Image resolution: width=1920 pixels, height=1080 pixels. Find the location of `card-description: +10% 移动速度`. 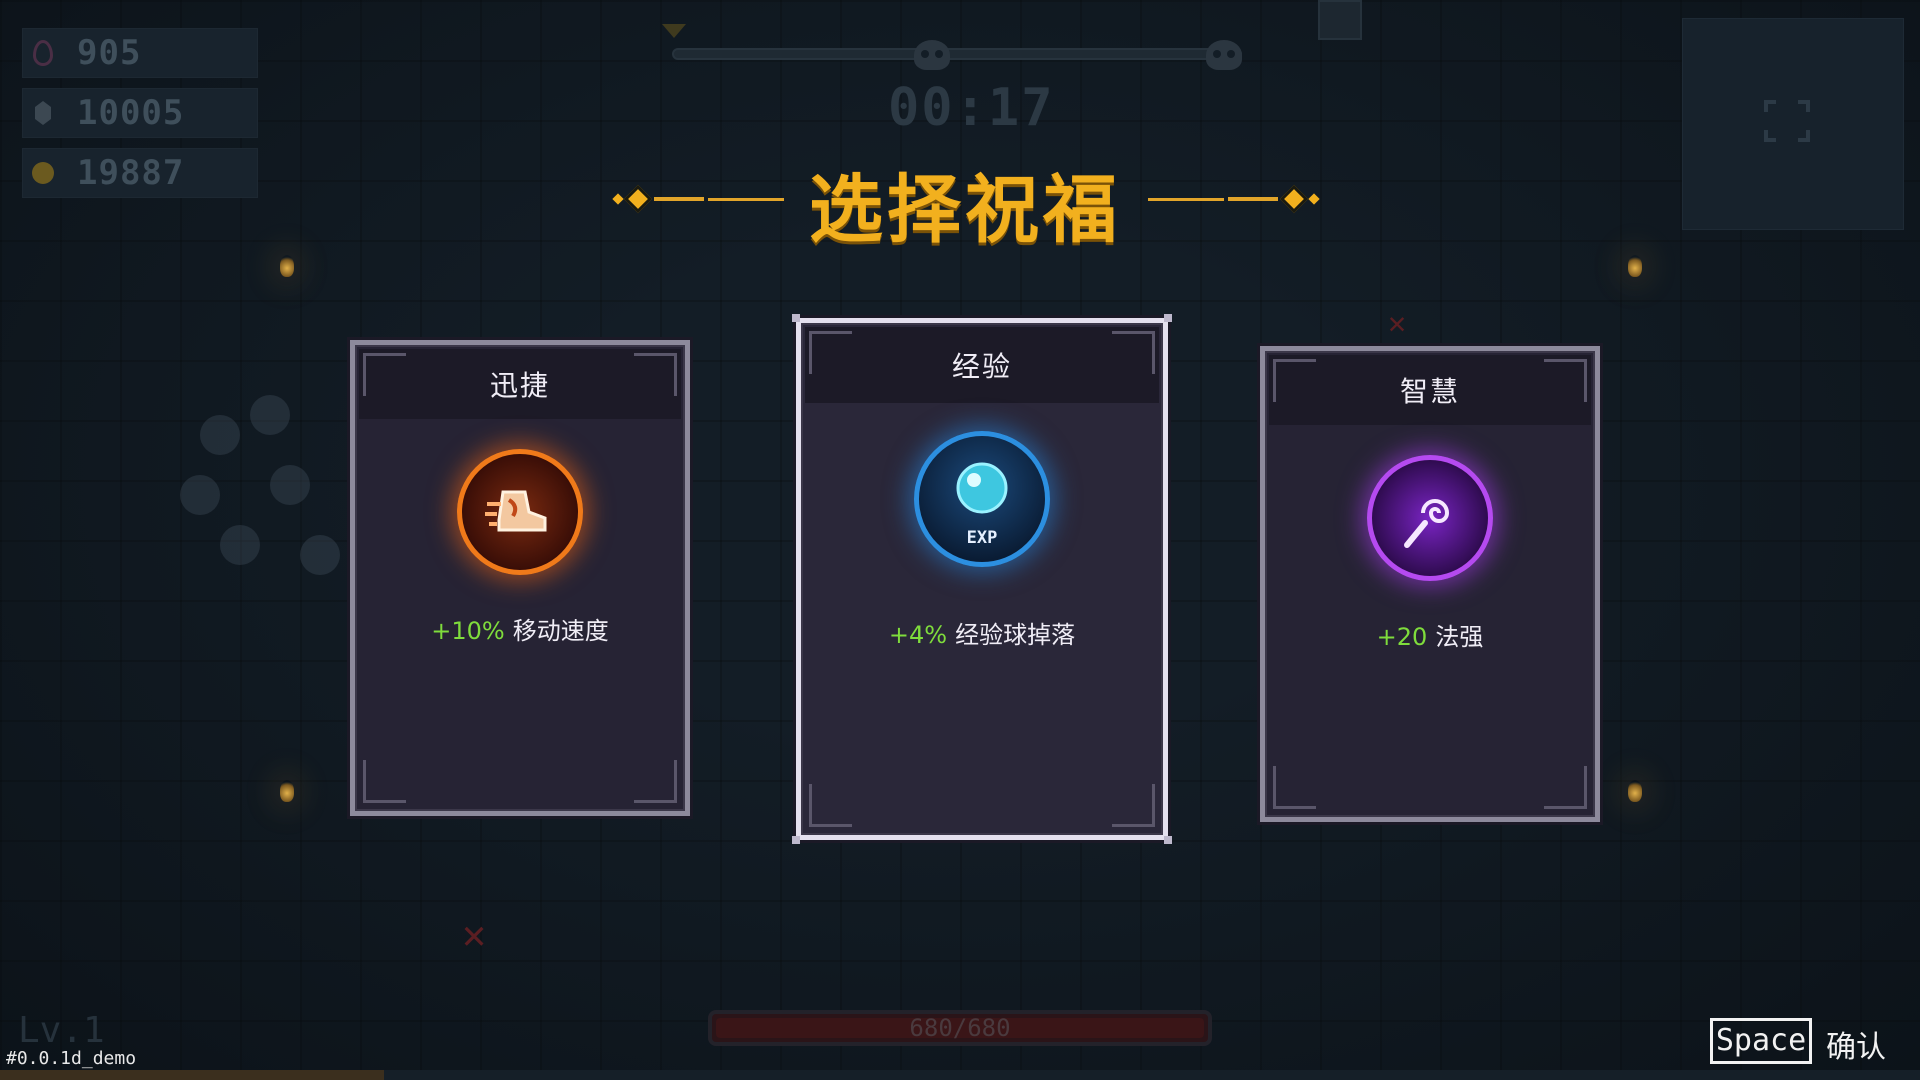

card-description: +10% 移动速度 is located at coordinates (520, 628).